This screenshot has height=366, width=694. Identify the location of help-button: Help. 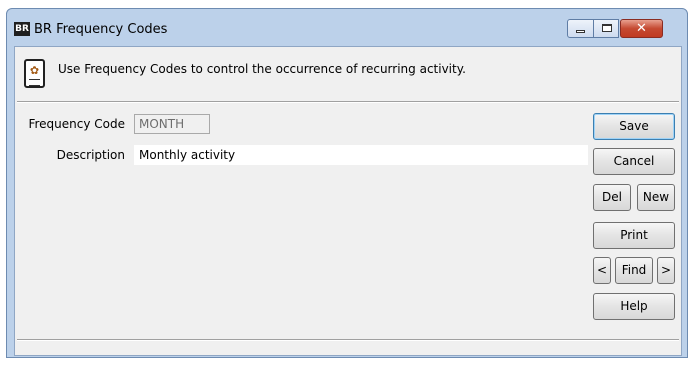
(634, 306).